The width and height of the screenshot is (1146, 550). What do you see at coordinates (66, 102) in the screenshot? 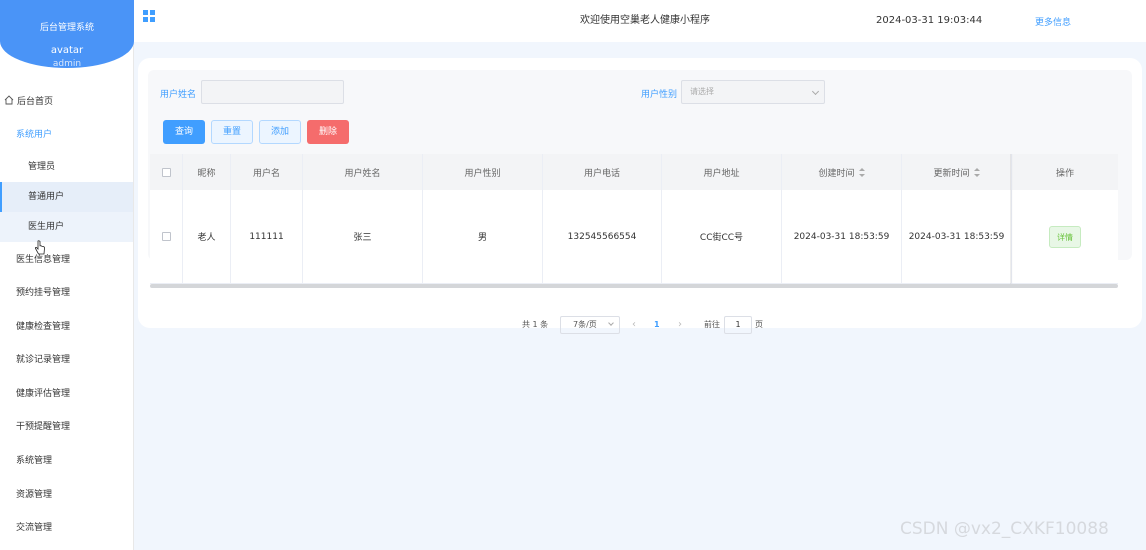
I see `sidebar-item-home: 后台首页` at bounding box center [66, 102].